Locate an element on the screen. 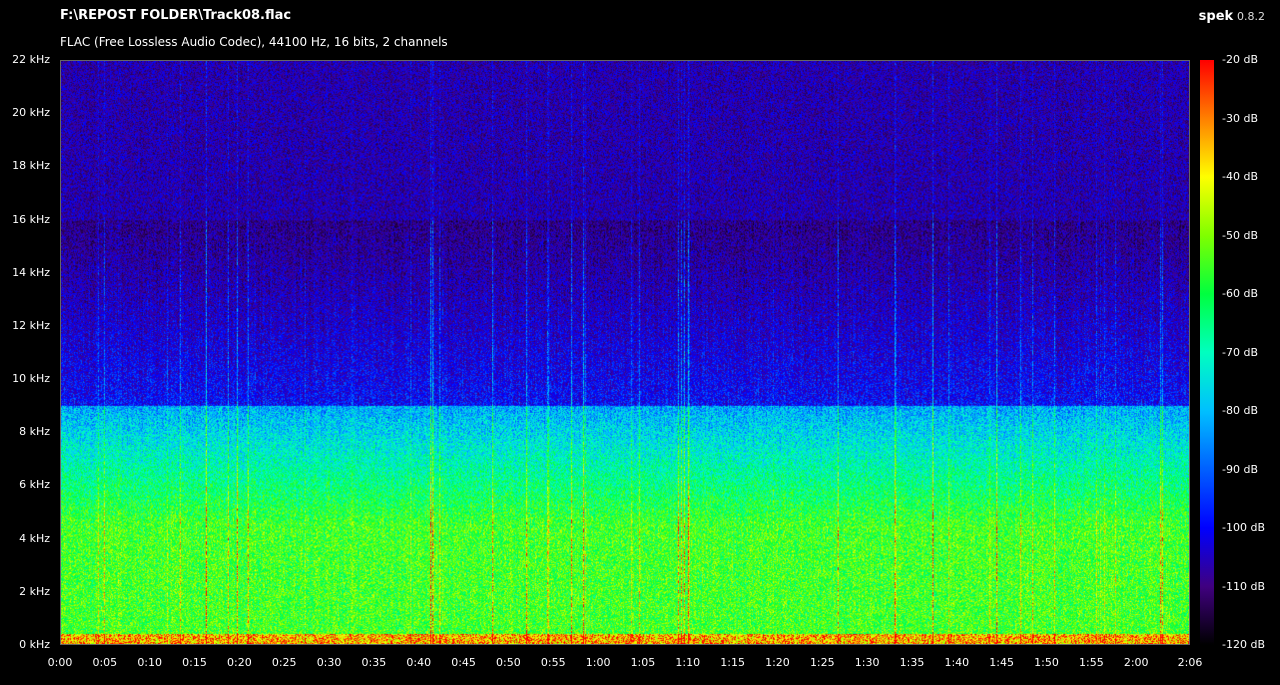 This screenshot has width=1280, height=685. time-tick-label: 1:40 is located at coordinates (957, 662).